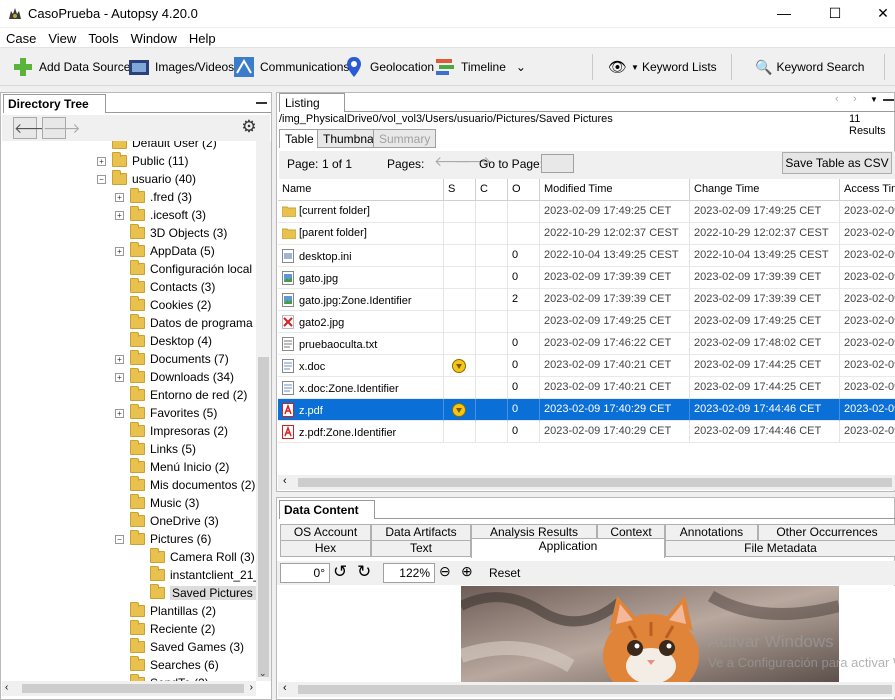 The image size is (895, 700). I want to click on tree-item: OneDrive (3), so click(174, 521).